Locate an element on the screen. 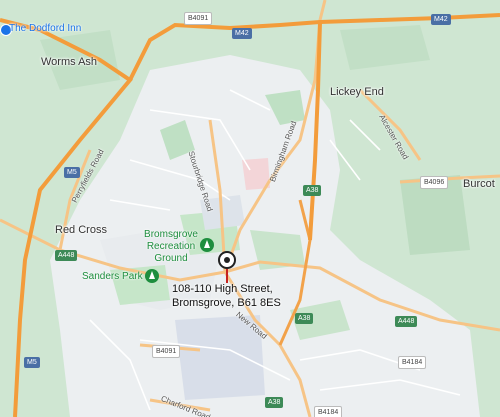 The image size is (500, 417). marker-address: 108-110 High Street, Bromsgrove, B61 8ES is located at coordinates (226, 296).